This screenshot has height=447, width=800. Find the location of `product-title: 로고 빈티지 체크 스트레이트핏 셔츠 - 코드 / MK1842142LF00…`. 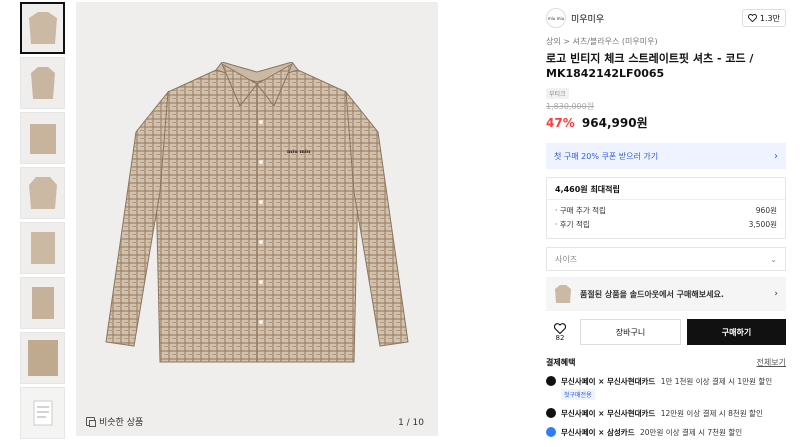

product-title: 로고 빈티지 체크 스트레이트핏 셔츠 - 코드 / MK1842142LF00… is located at coordinates (650, 66).